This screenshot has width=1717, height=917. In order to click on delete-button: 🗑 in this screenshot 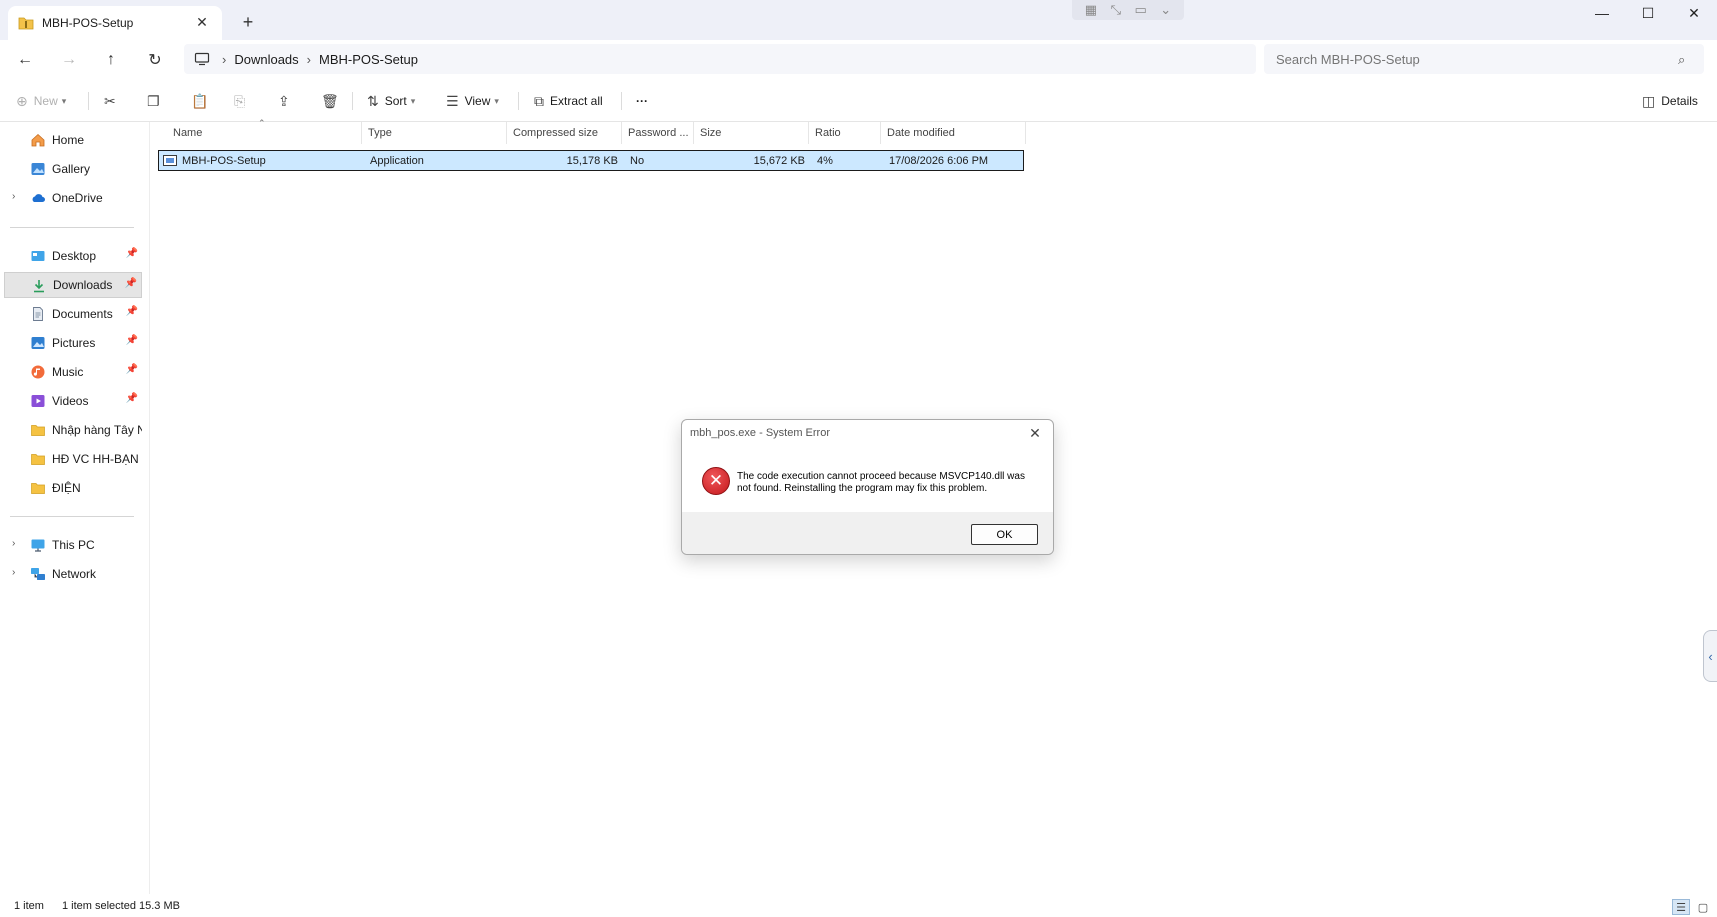, I will do `click(333, 101)`.